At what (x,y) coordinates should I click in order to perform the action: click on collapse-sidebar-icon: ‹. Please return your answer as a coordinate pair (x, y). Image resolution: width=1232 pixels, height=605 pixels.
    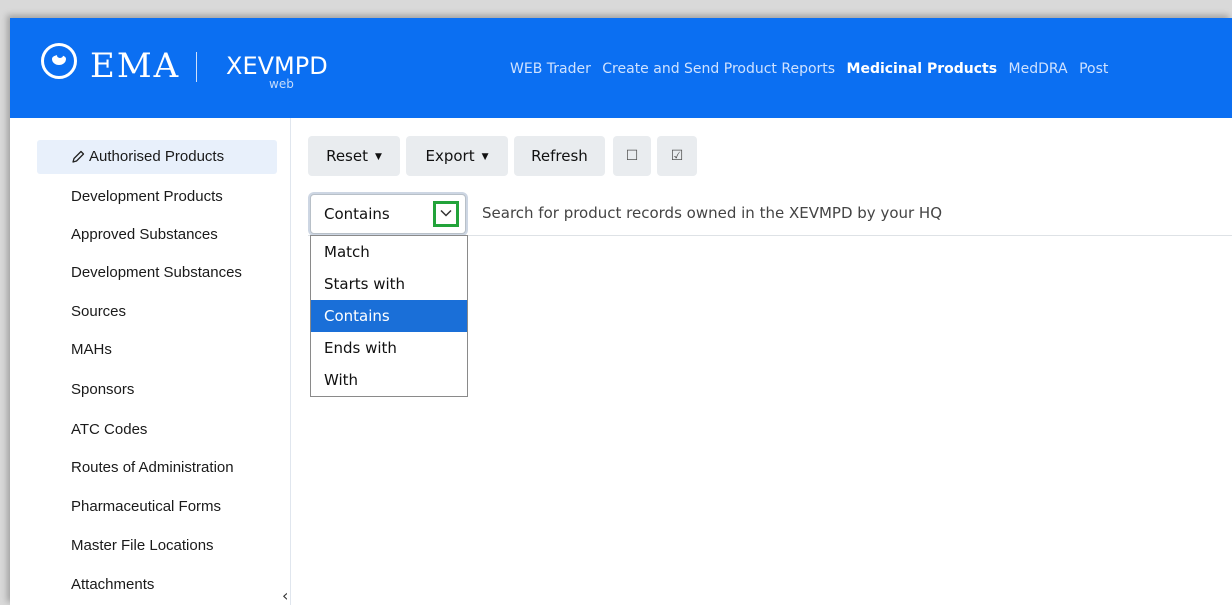
    Looking at the image, I should click on (285, 595).